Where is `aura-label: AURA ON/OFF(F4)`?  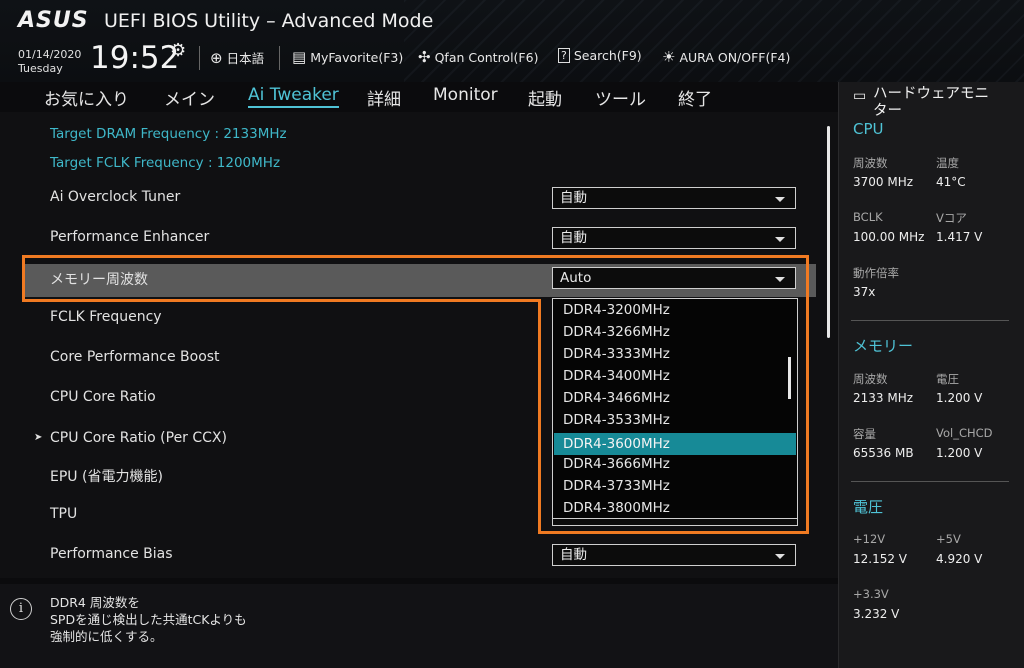 aura-label: AURA ON/OFF(F4) is located at coordinates (735, 57).